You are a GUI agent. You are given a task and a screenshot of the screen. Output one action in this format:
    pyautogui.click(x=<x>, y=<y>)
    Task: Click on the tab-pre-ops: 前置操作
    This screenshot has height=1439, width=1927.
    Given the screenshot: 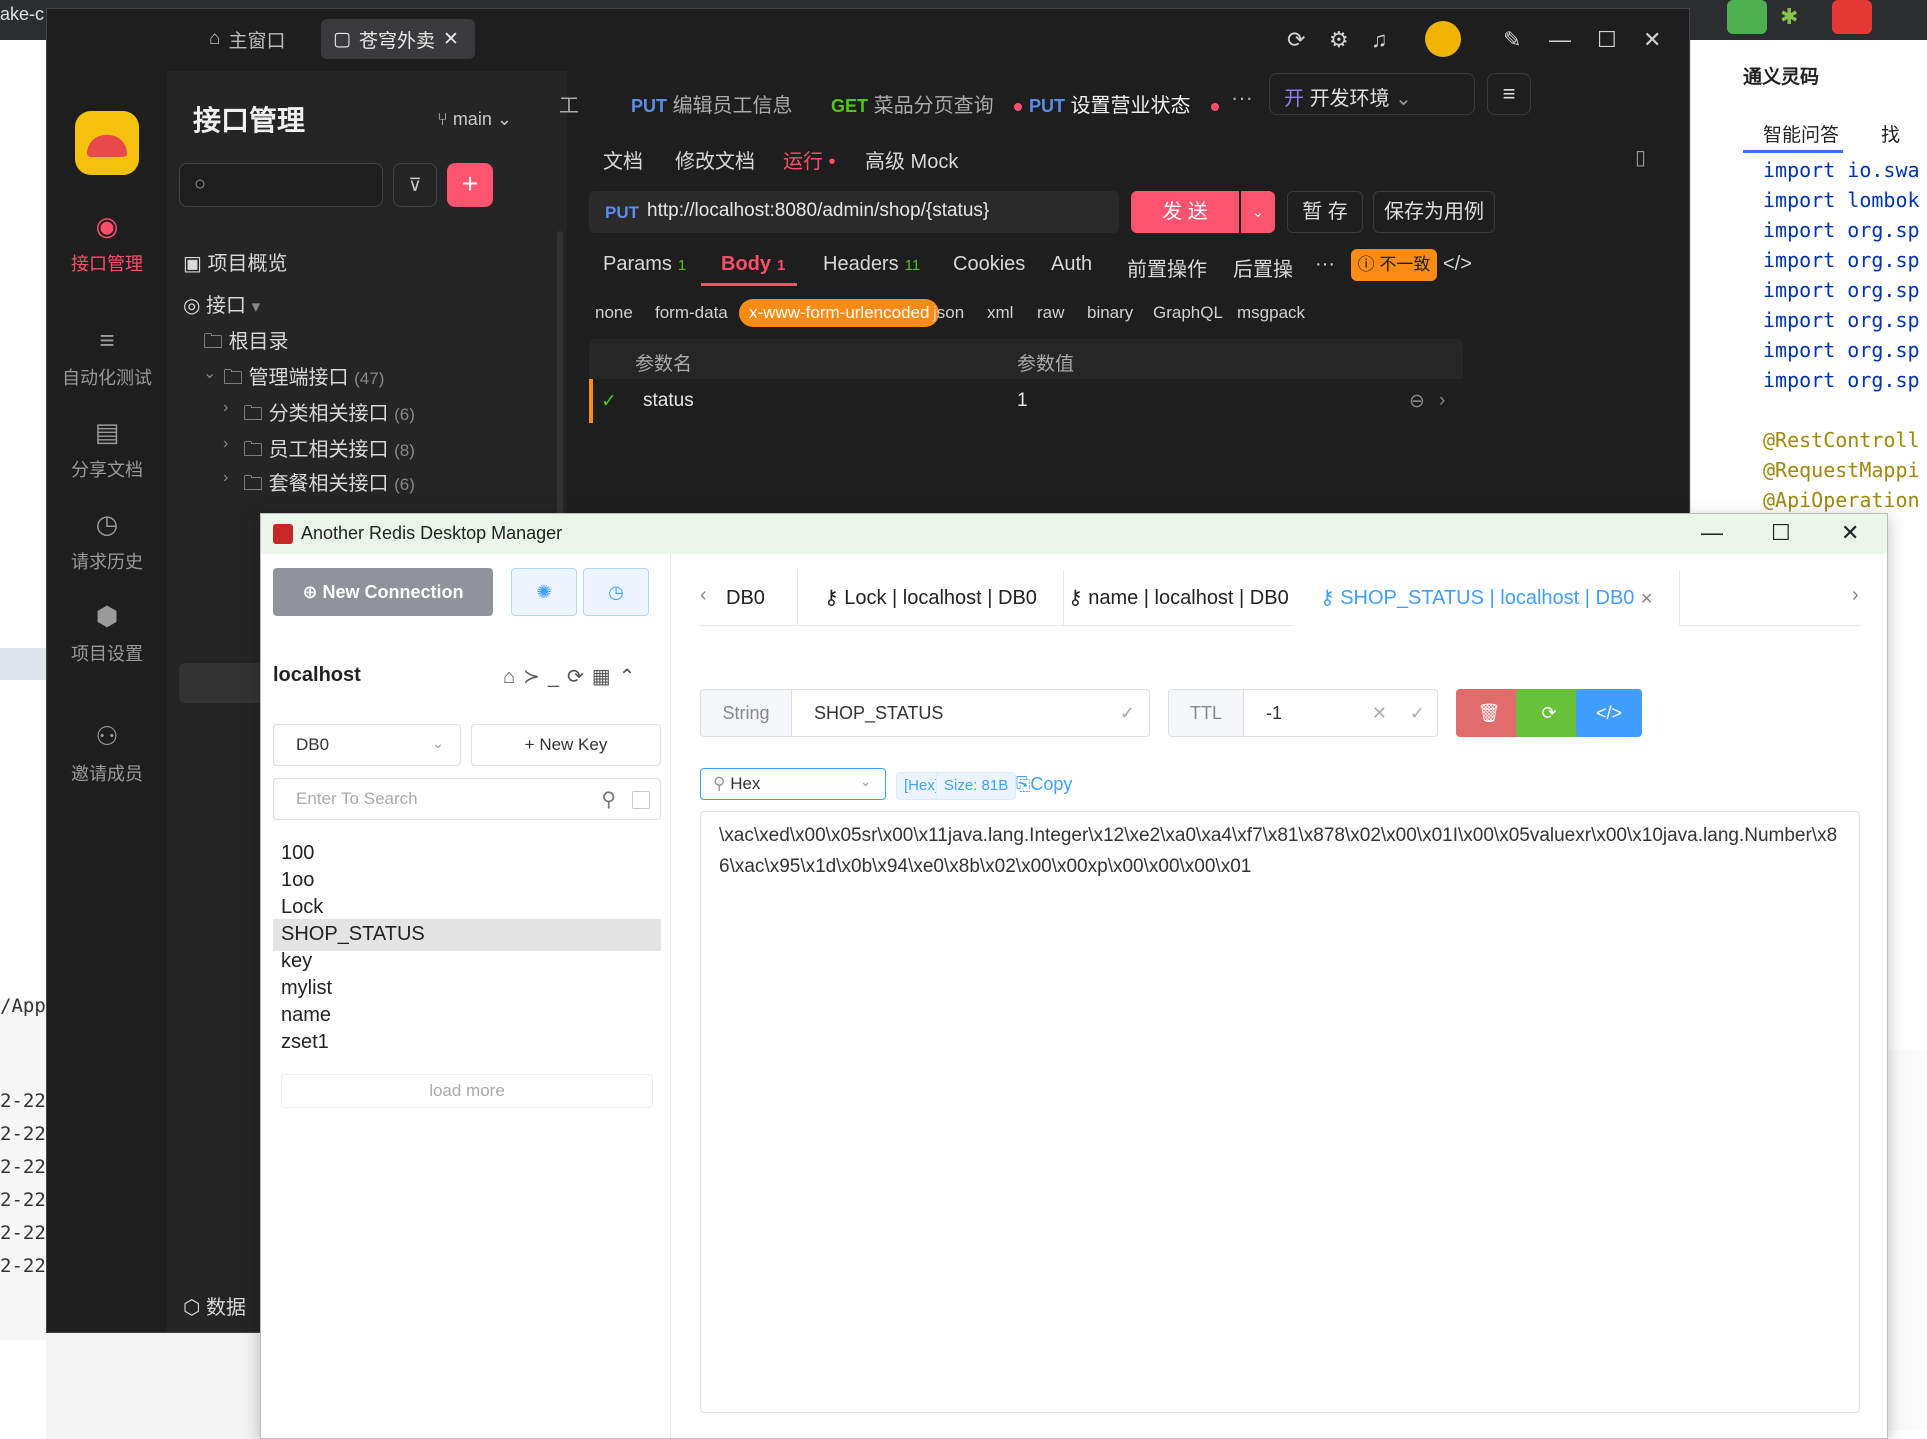 What is the action you would take?
    pyautogui.click(x=1167, y=267)
    